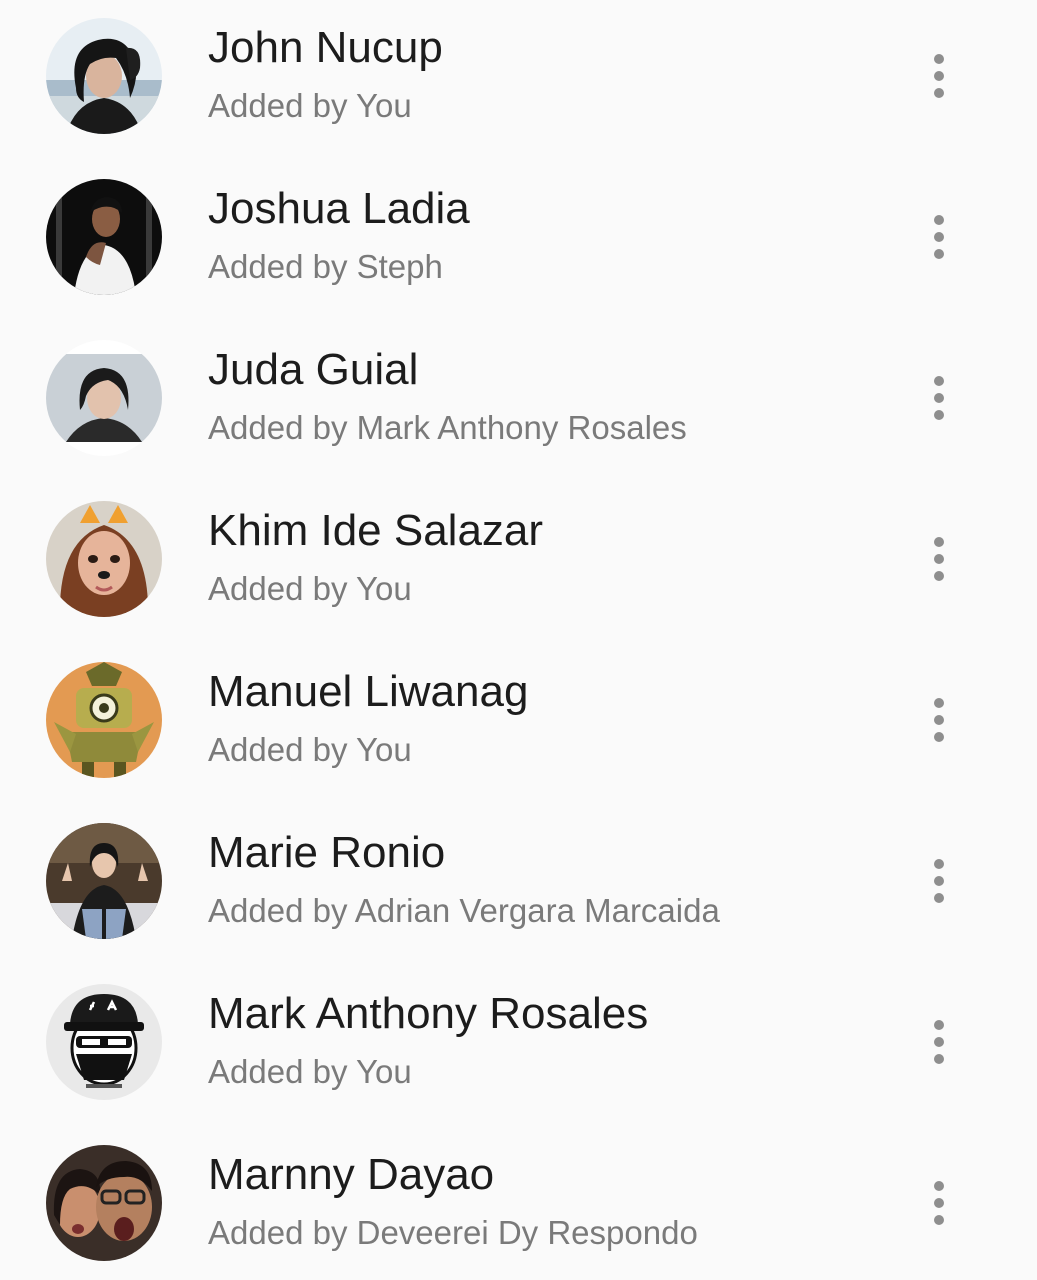  I want to click on avatar-photo-woman-portrait, so click(104, 398).